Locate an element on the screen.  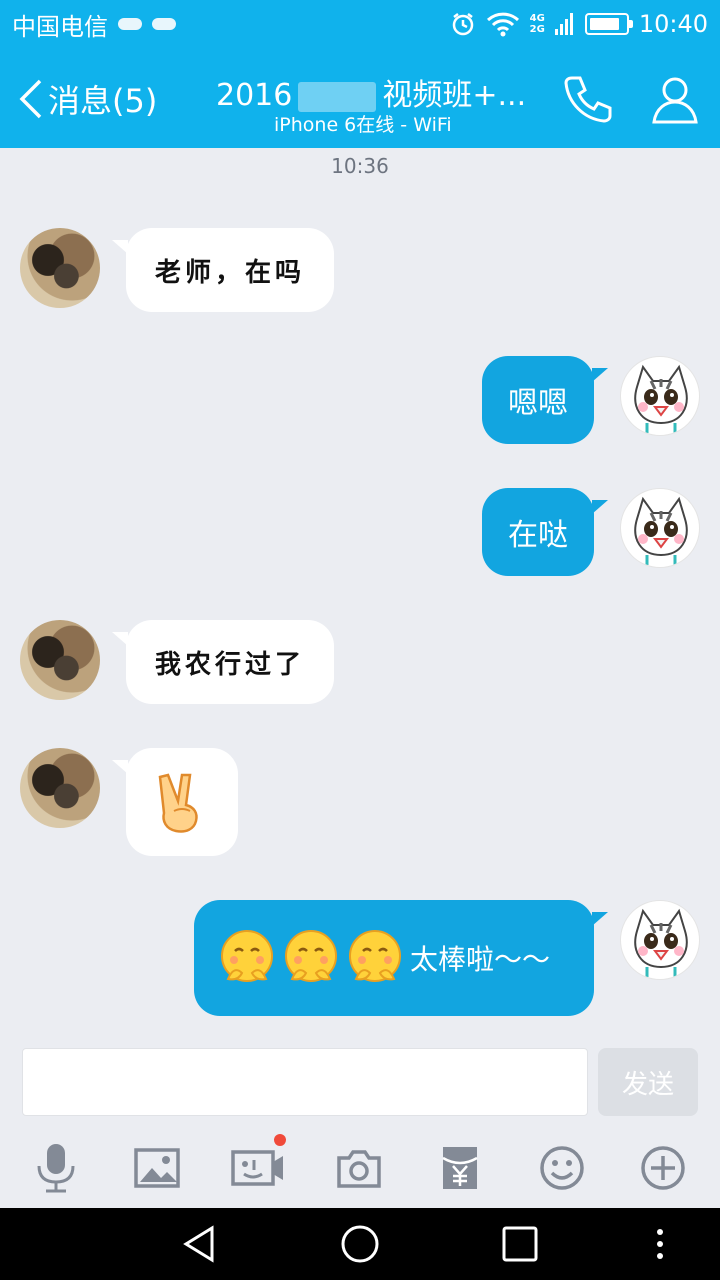
online-status: iPhone 6在线 - WiFi is located at coordinates (363, 125).